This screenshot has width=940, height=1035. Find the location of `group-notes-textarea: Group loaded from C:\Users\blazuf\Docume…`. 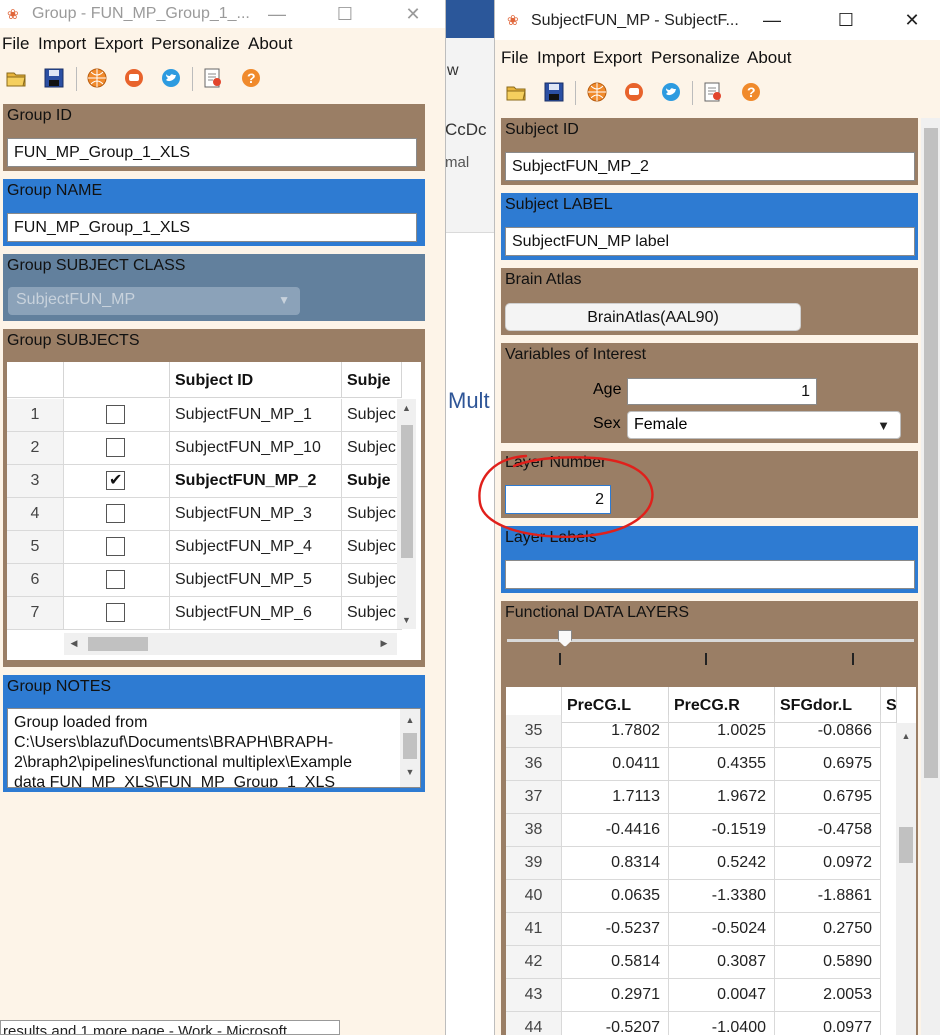

group-notes-textarea: Group loaded from C:\Users\blazuf\Docume… is located at coordinates (214, 748).